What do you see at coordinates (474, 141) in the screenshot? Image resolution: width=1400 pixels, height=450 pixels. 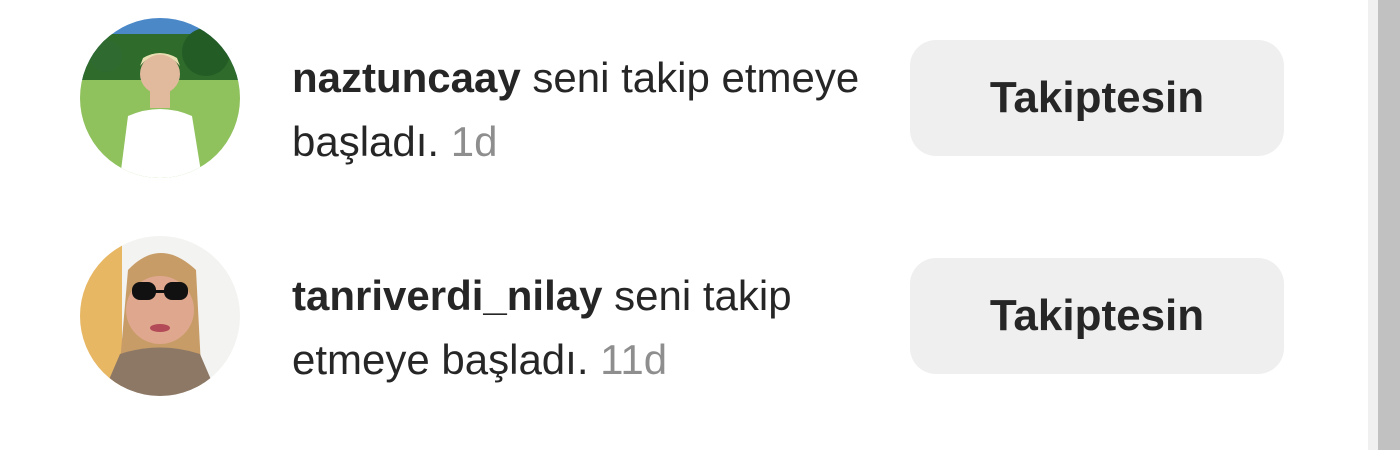 I see `notification-time: 1d` at bounding box center [474, 141].